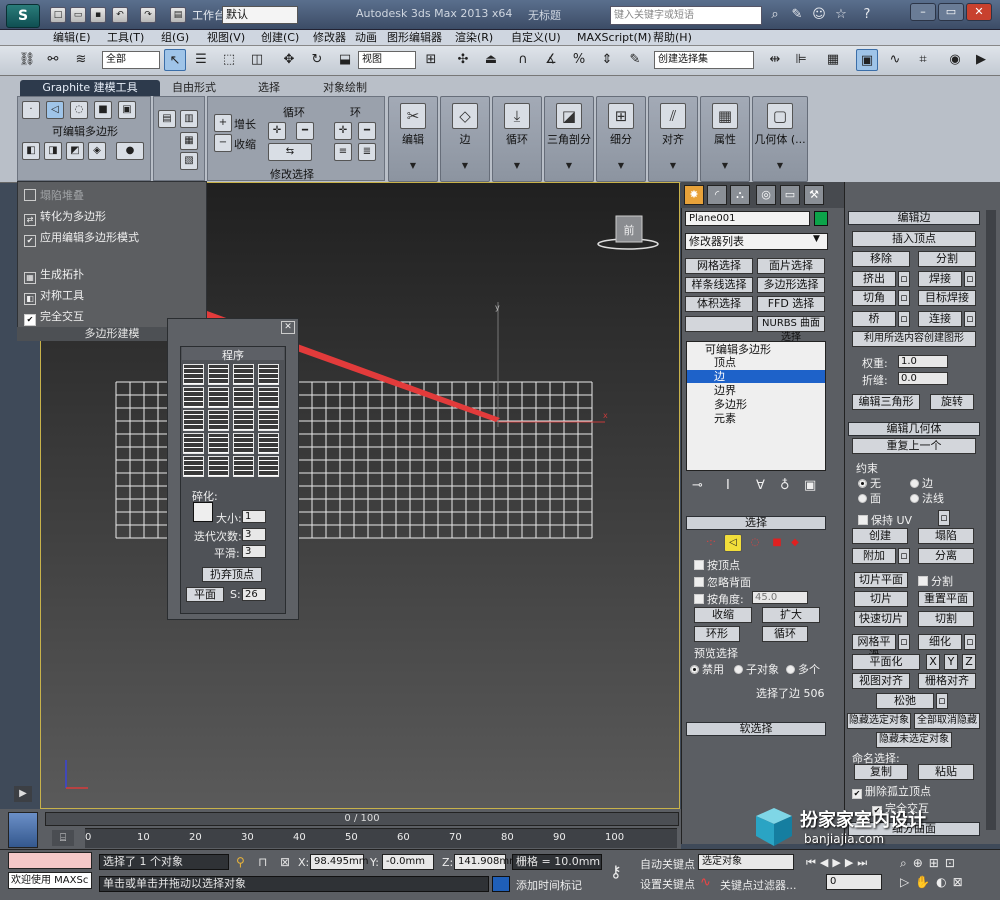 This screenshot has height=900, width=1000. Describe the element at coordinates (616, 871) in the screenshot. I see `key-icon: ⚷` at that location.